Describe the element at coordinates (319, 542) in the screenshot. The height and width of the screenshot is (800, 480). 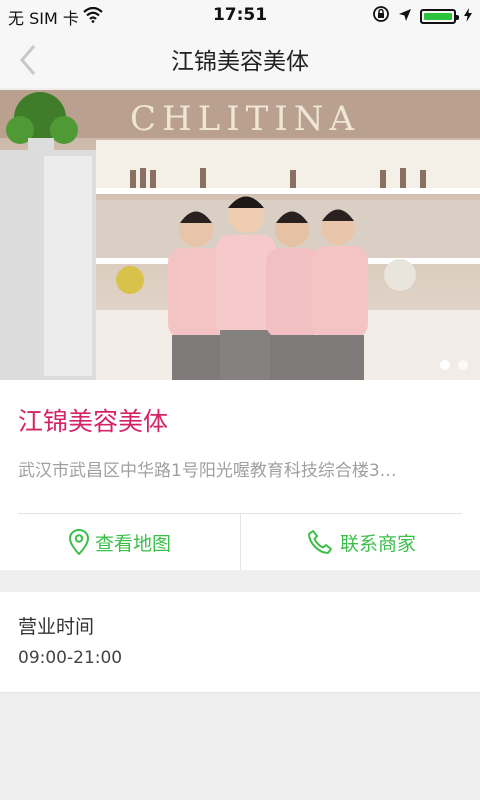
I see `phone-icon` at that location.